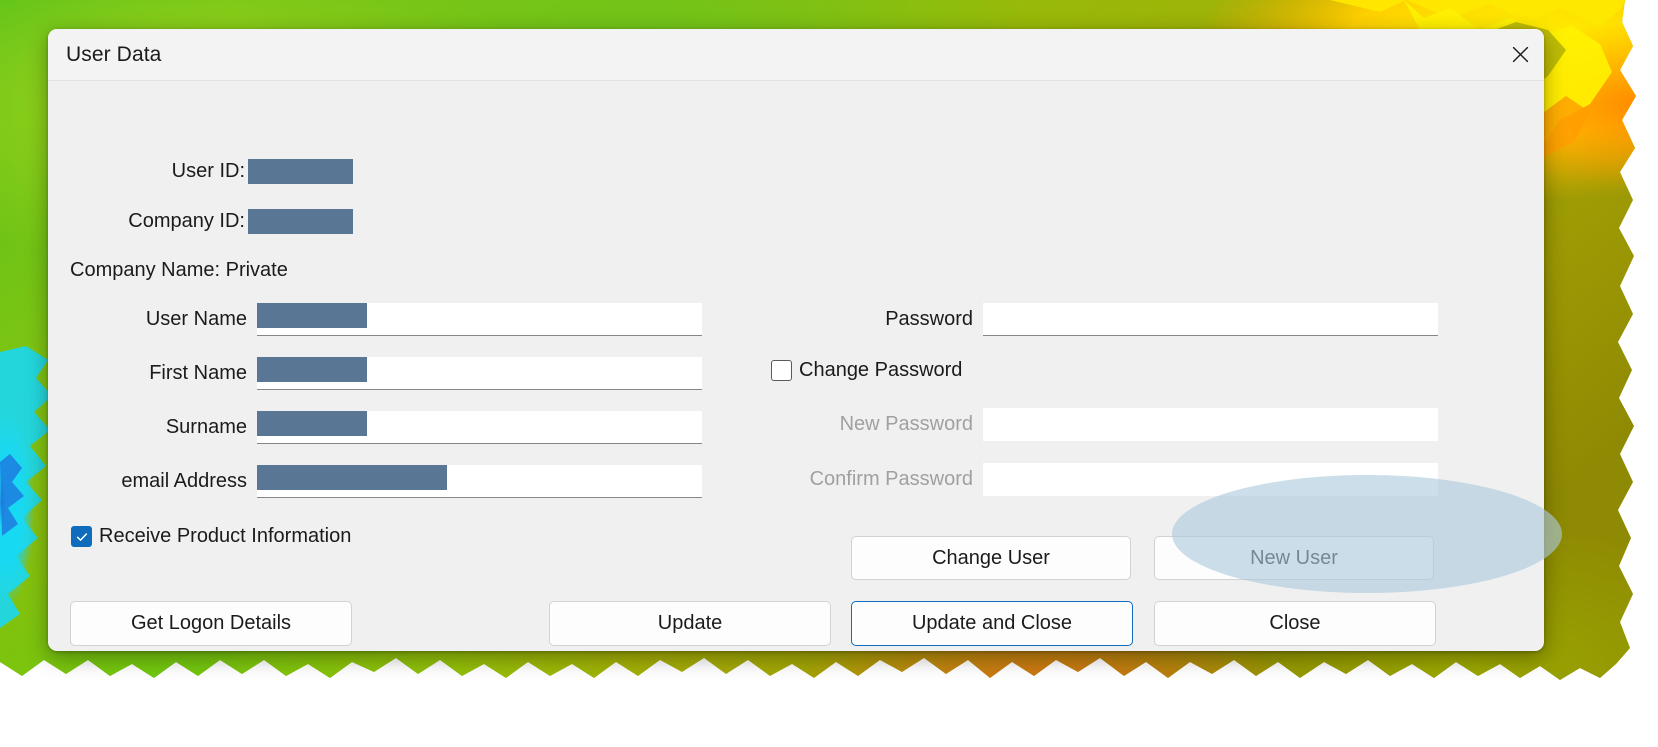  What do you see at coordinates (1210, 479) in the screenshot?
I see `field-confirm-password-input` at bounding box center [1210, 479].